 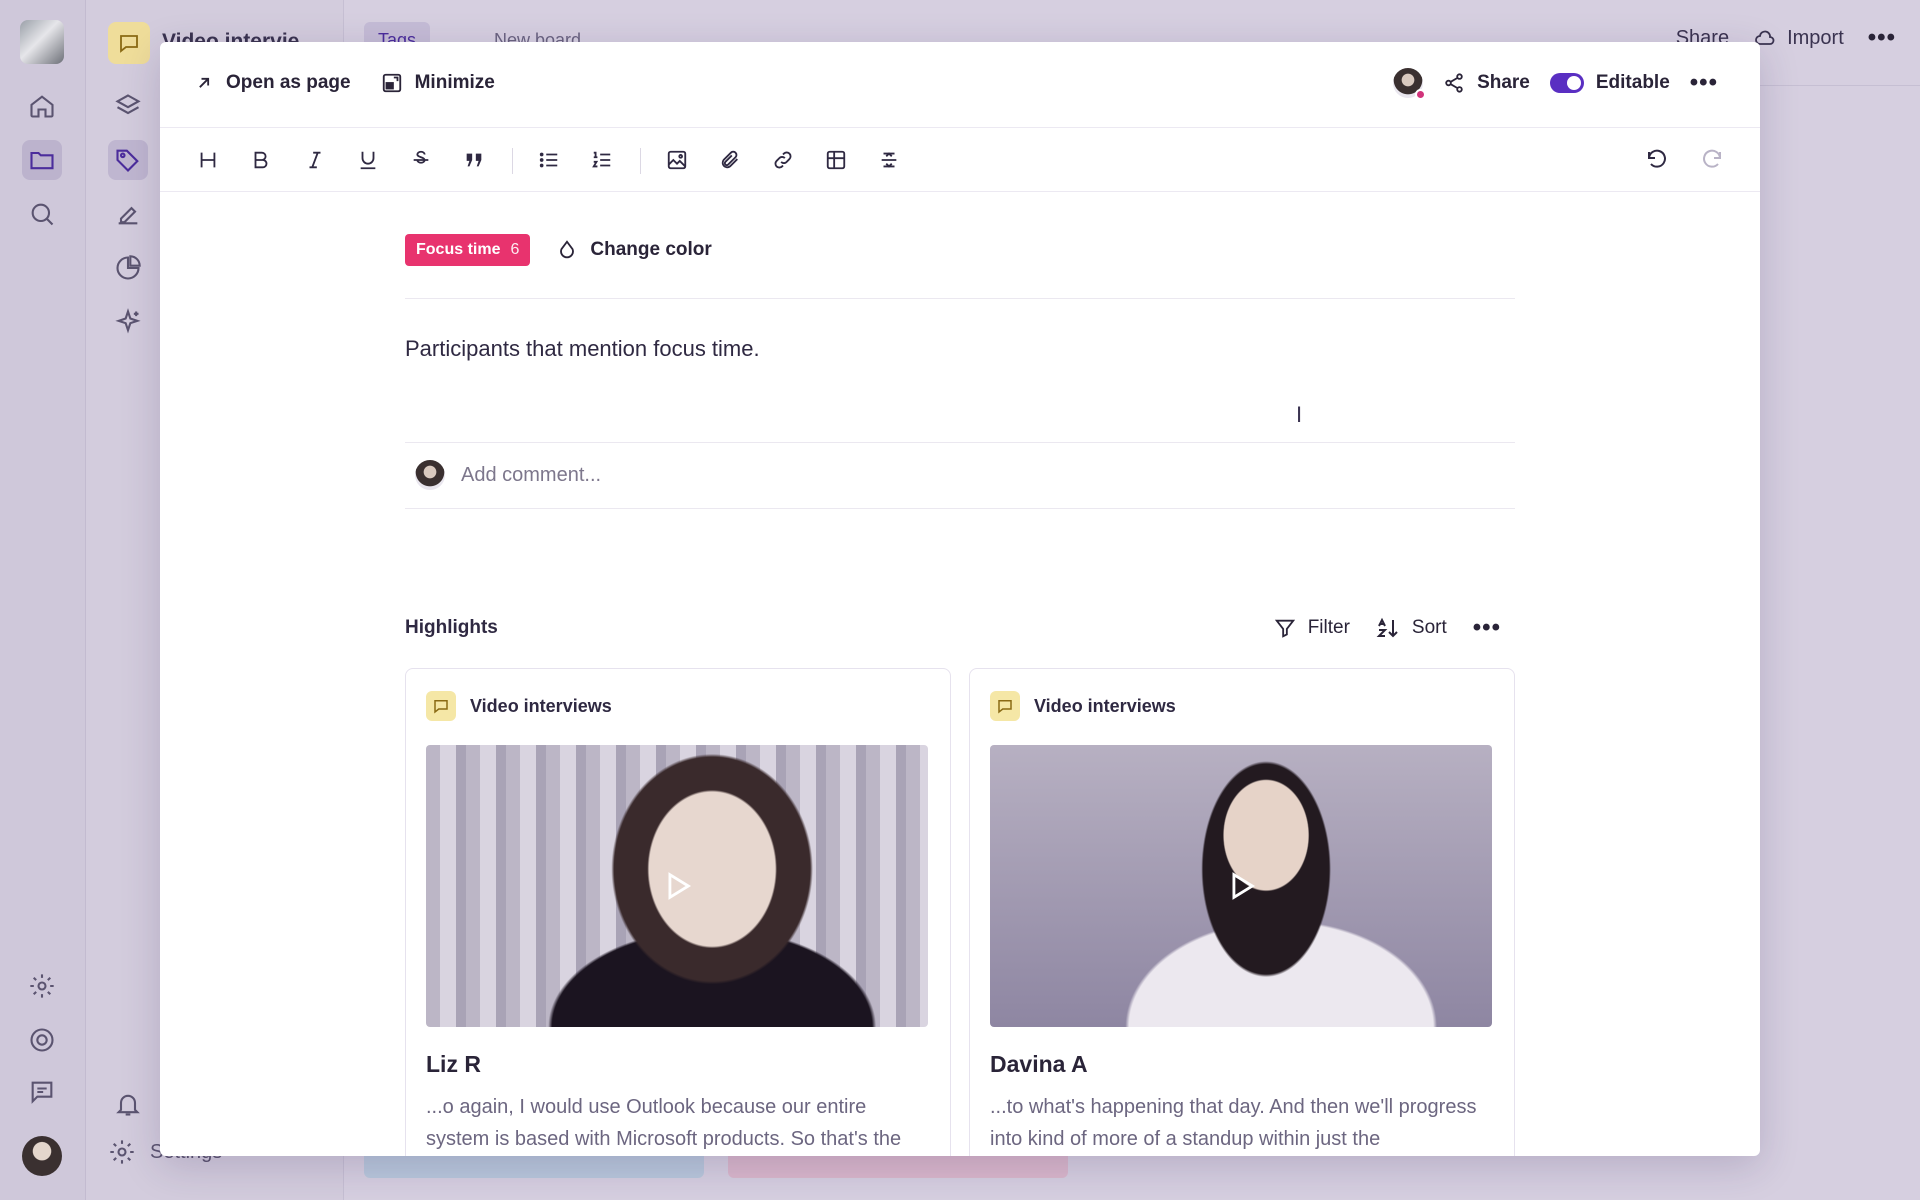 What do you see at coordinates (128, 106) in the screenshot?
I see `layers-icon` at bounding box center [128, 106].